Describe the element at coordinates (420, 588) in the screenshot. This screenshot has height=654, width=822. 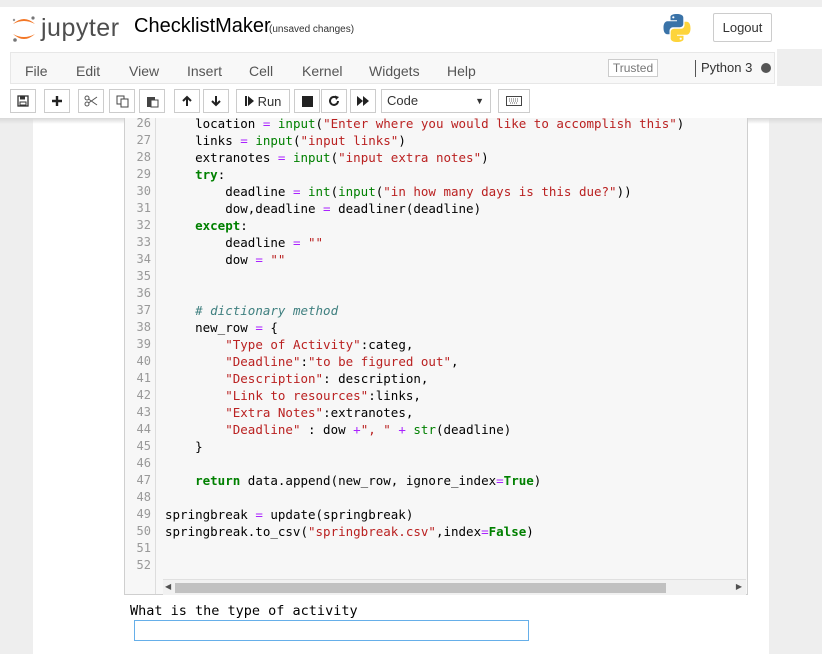
I see `scrollbar-thumb` at that location.